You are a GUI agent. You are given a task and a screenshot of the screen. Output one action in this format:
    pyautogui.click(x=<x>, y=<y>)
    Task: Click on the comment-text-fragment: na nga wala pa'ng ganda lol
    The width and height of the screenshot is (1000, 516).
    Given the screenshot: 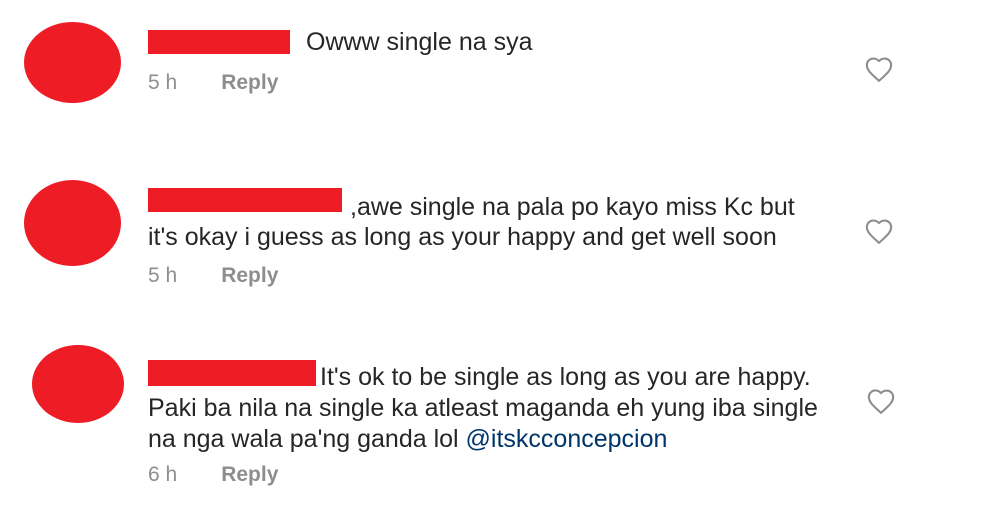 What is the action you would take?
    pyautogui.click(x=303, y=439)
    